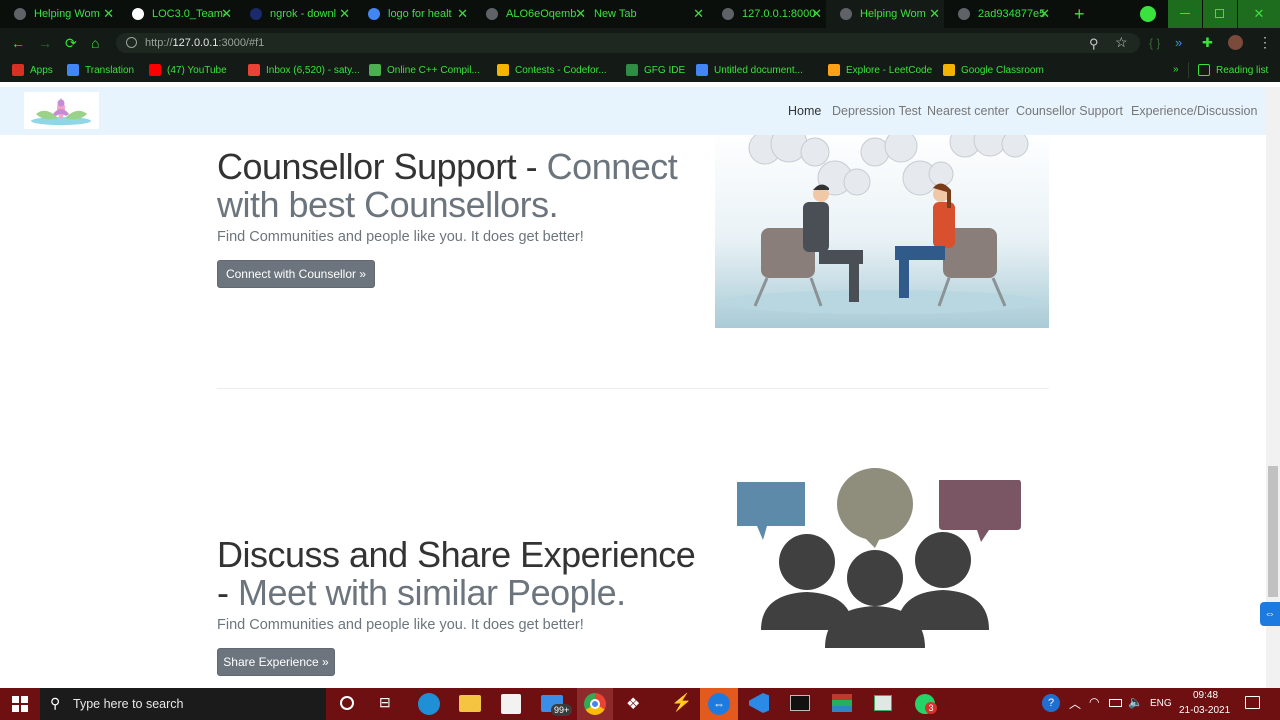 Image resolution: width=1280 pixels, height=720 pixels. I want to click on bookmarks-overflow: », so click(1176, 69).